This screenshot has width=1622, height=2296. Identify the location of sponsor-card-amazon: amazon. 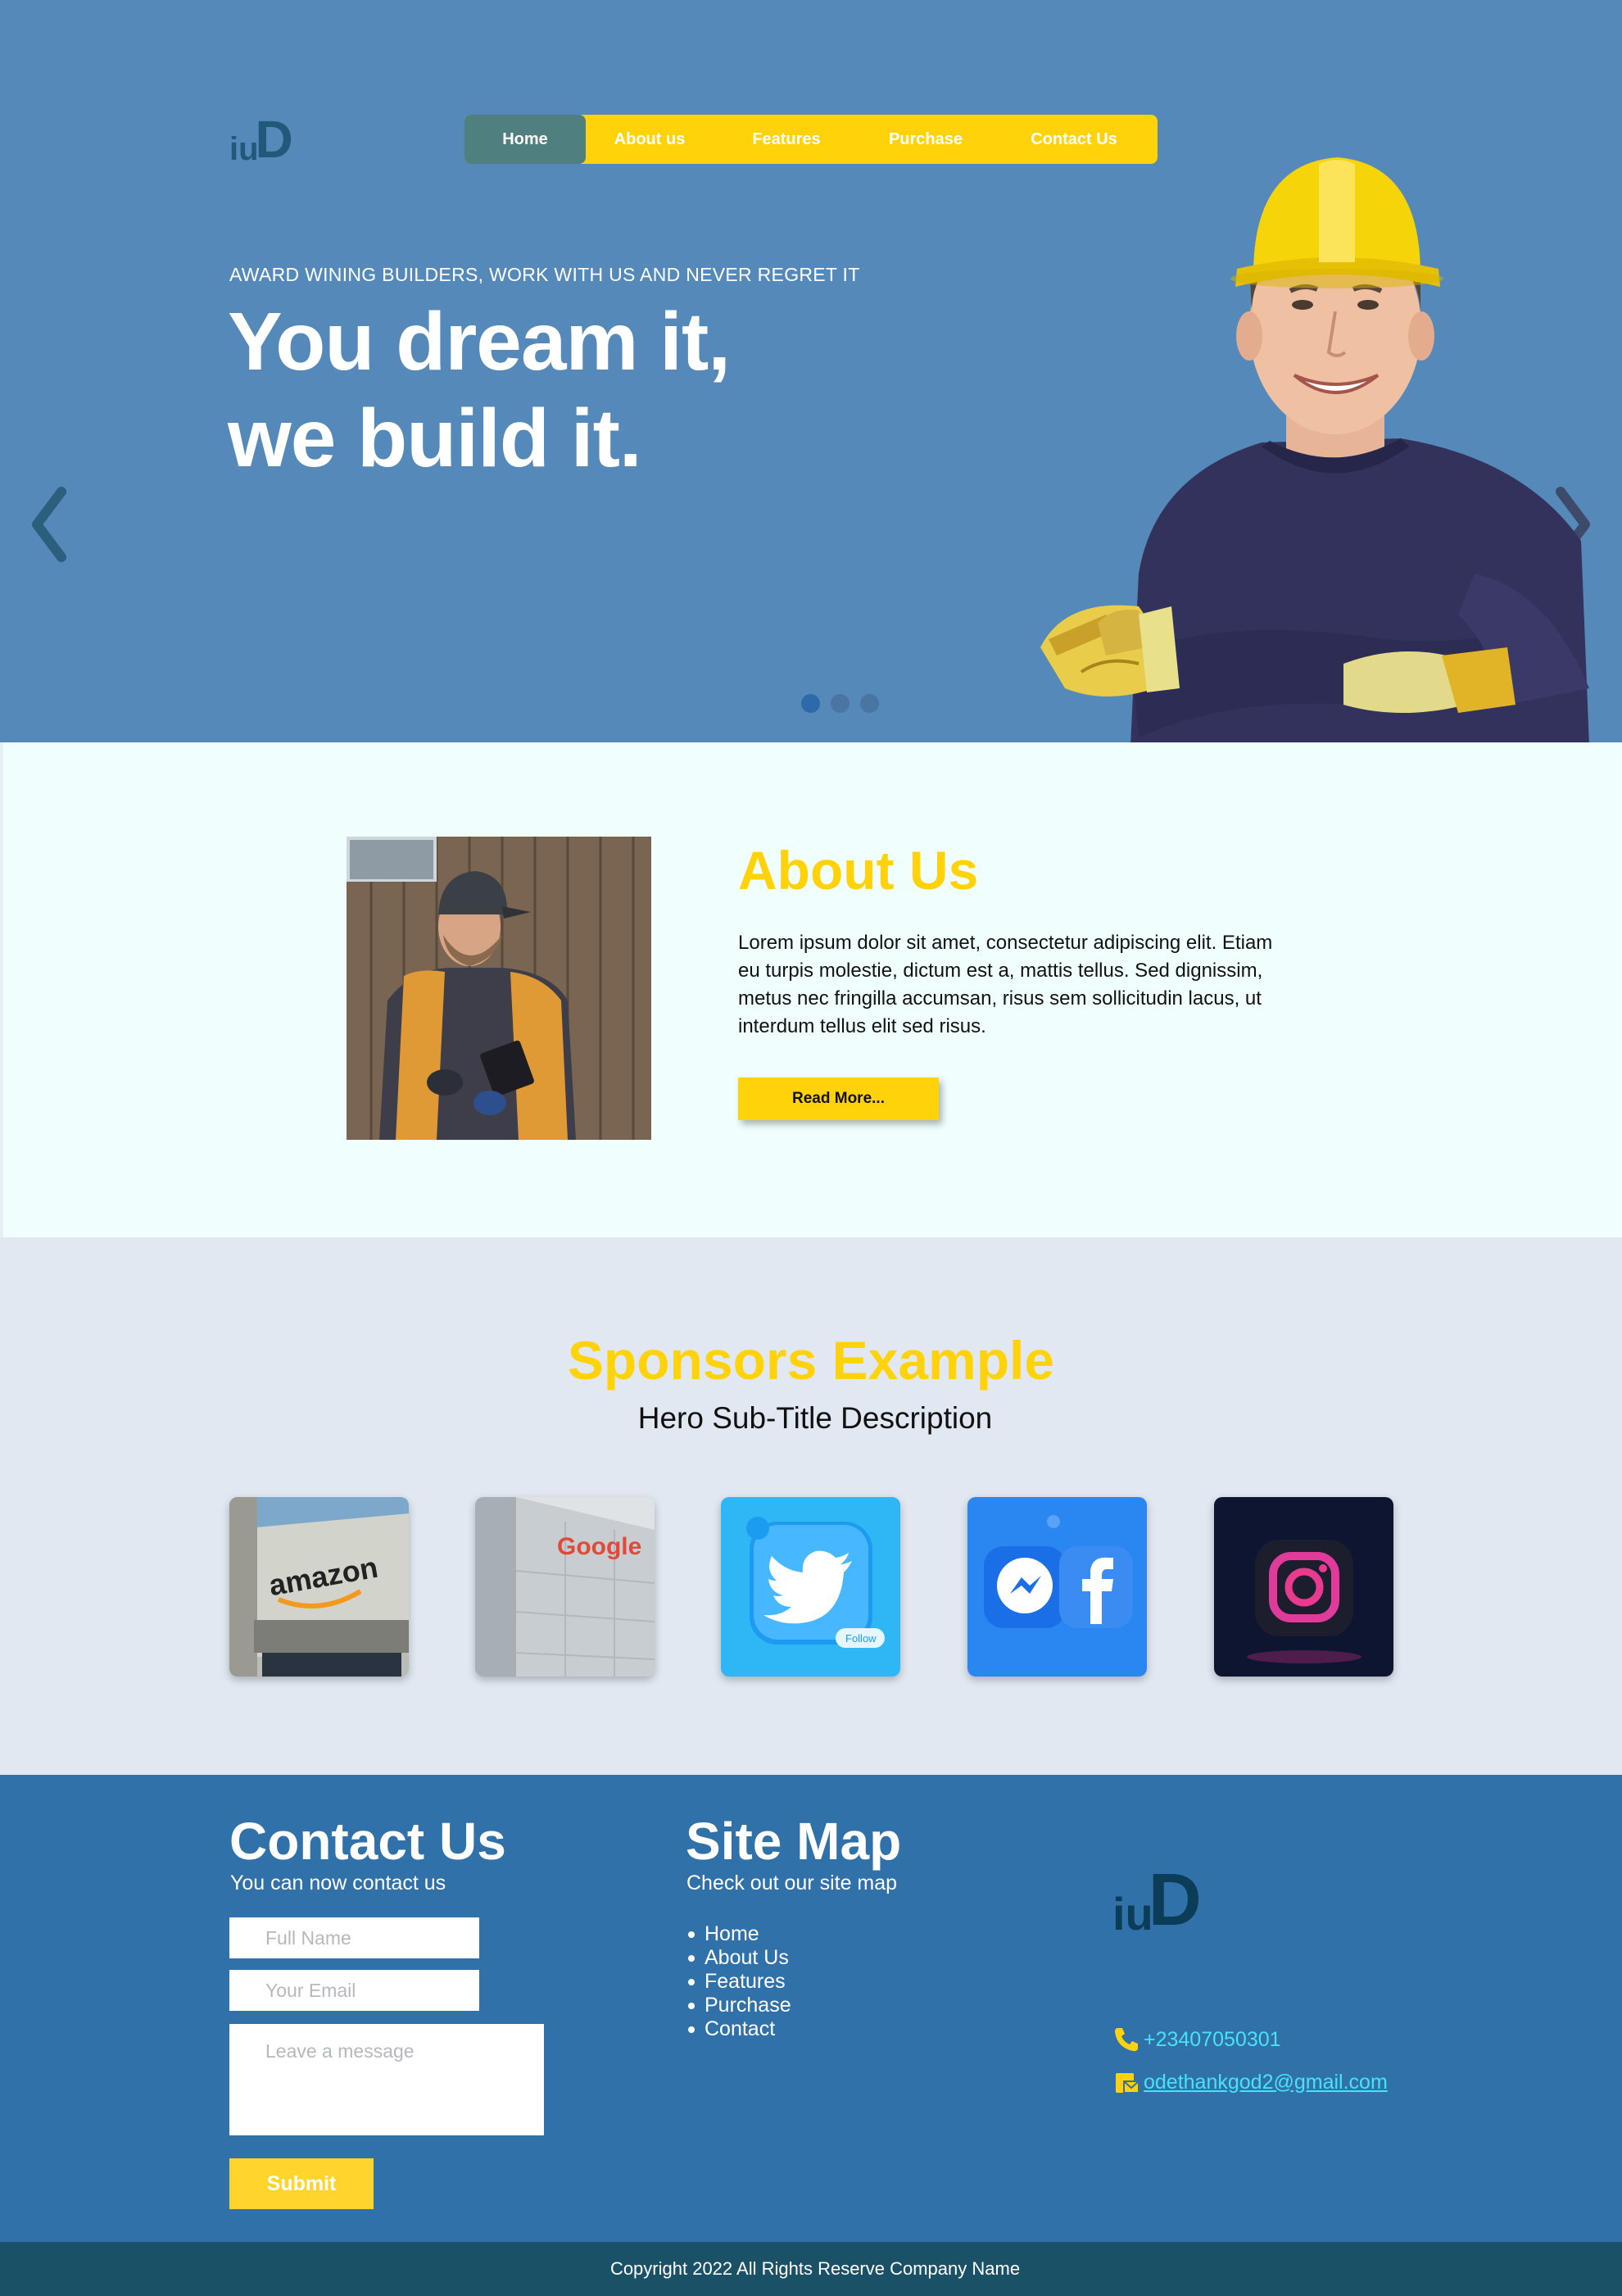
(319, 1587).